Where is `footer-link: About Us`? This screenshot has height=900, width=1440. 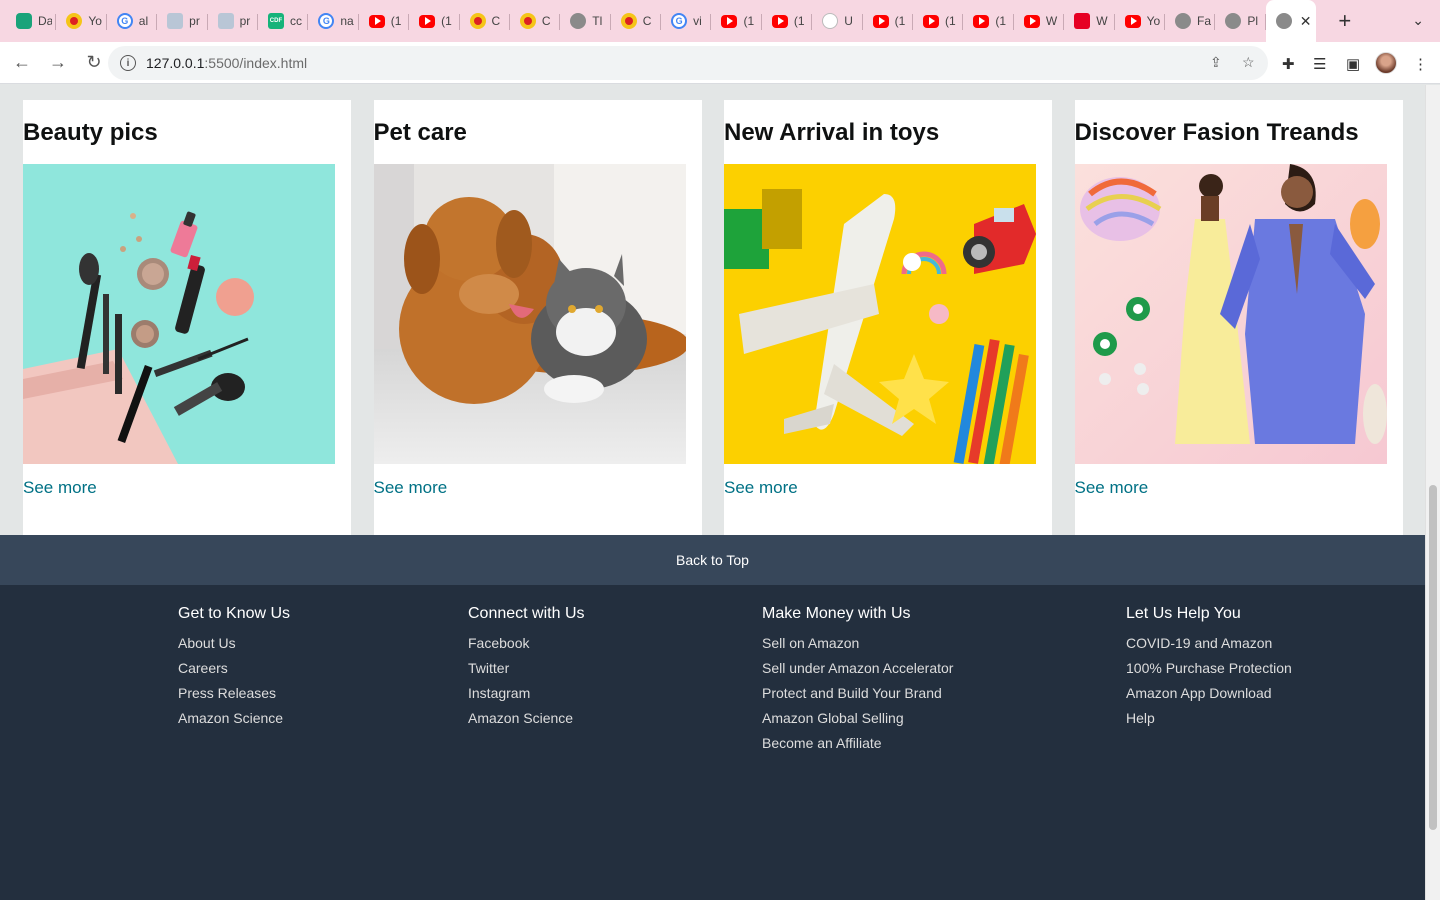 footer-link: About Us is located at coordinates (234, 643).